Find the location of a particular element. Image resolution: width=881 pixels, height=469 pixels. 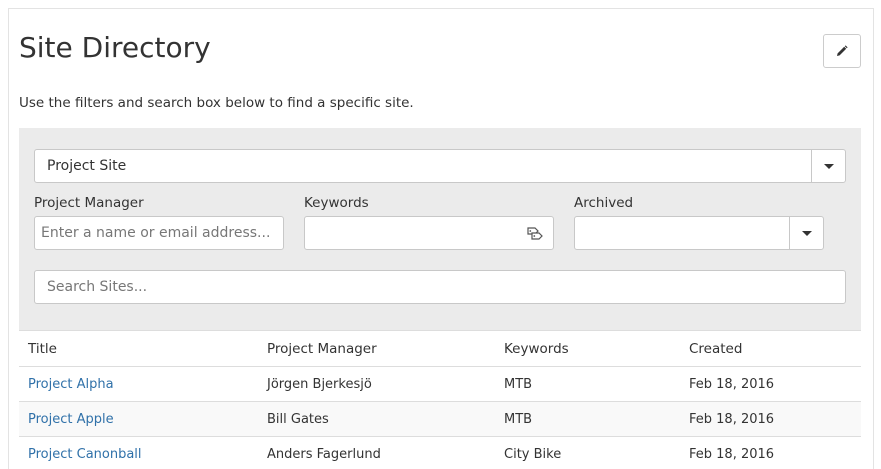

pencil-icon is located at coordinates (842, 50).